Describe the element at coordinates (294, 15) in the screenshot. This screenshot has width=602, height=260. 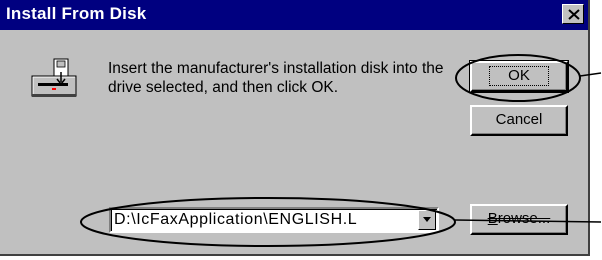
I see `title-bar: Install From Disk` at that location.